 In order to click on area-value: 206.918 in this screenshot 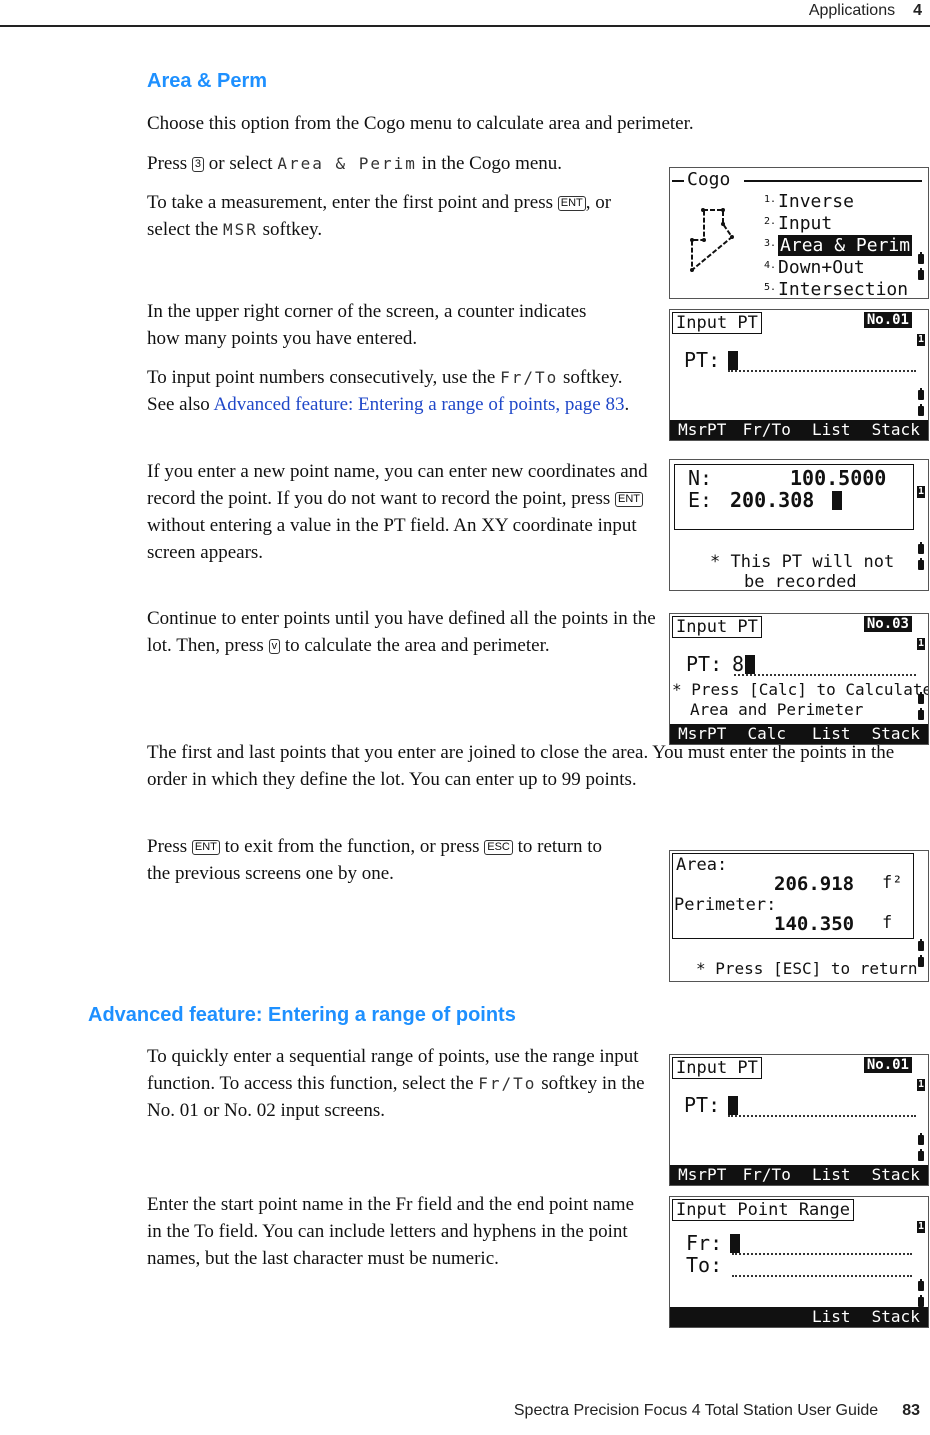, I will do `click(814, 884)`.